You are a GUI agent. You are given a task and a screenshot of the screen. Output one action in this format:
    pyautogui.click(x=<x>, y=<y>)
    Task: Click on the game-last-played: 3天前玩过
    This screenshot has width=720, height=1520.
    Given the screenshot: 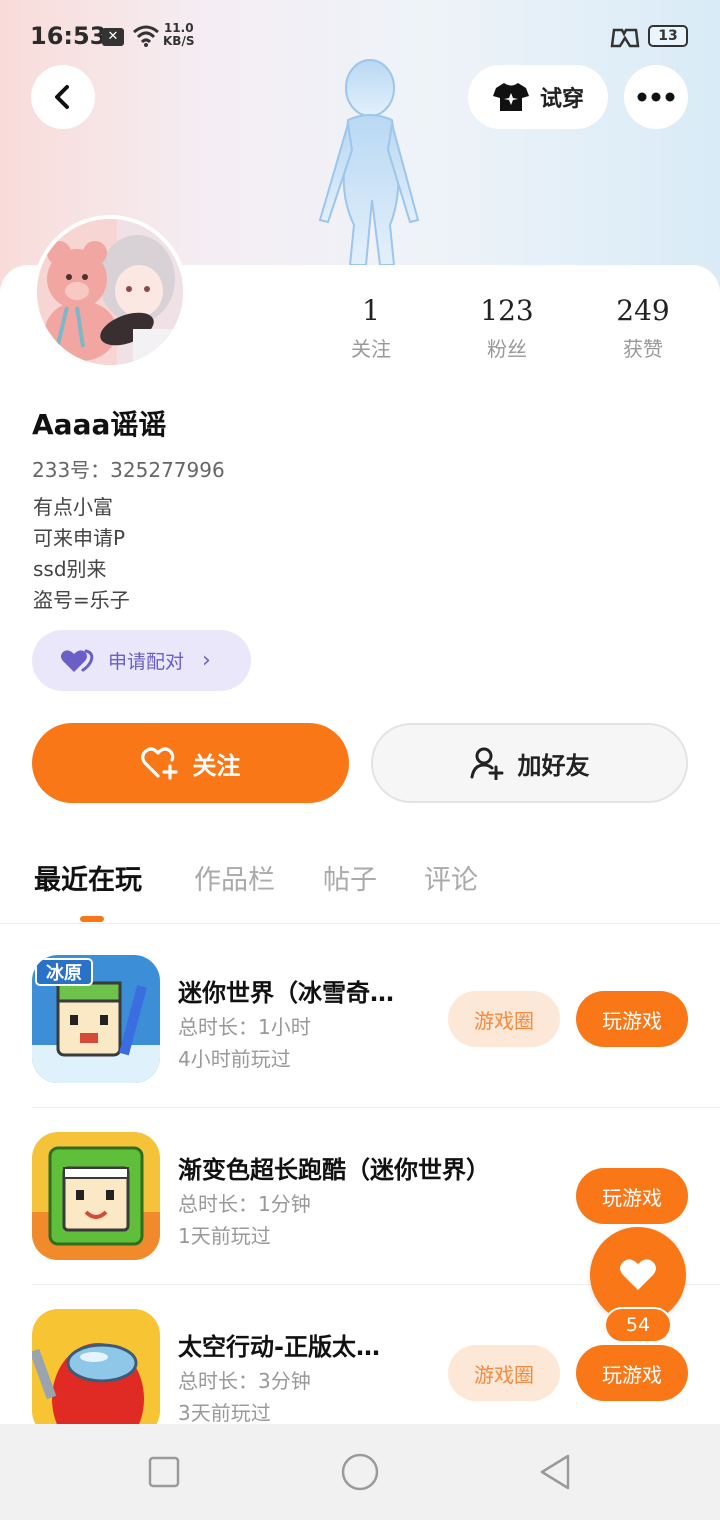 What is the action you would take?
    pyautogui.click(x=224, y=1413)
    